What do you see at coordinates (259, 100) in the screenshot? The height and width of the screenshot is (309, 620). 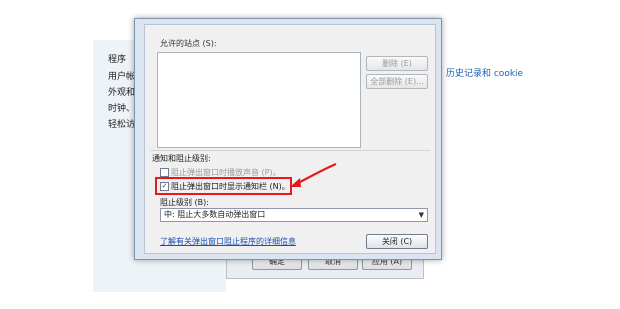 I see `allowed-sites-list` at bounding box center [259, 100].